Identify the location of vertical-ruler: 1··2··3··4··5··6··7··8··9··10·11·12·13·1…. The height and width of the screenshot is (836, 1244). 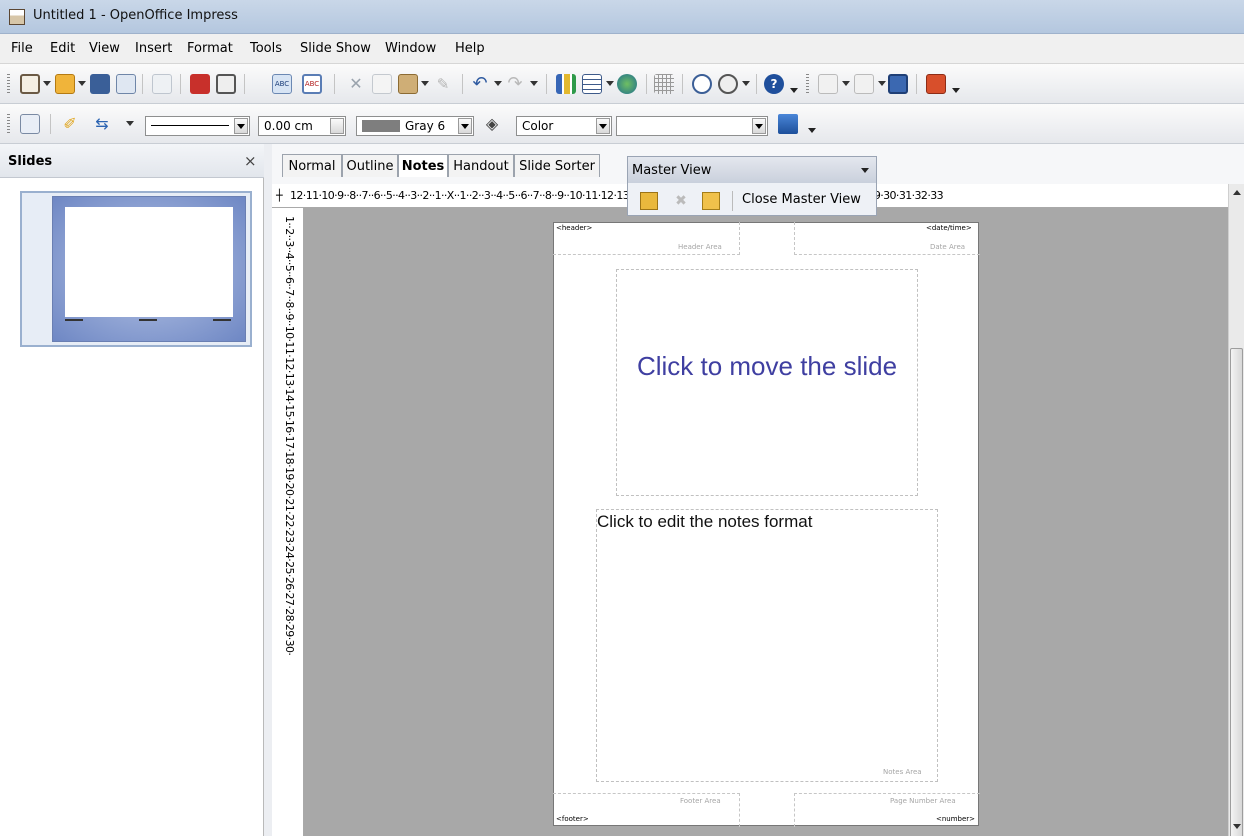
(288, 522).